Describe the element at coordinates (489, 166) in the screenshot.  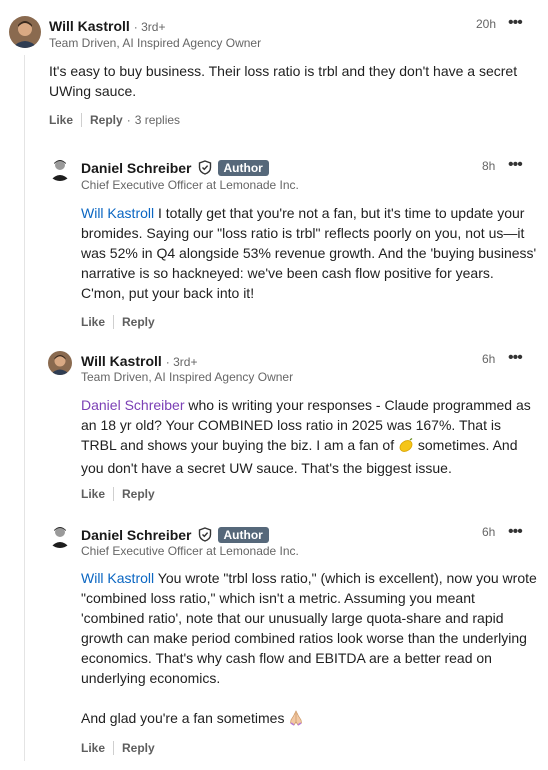
I see `timestamp: 8h` at that location.